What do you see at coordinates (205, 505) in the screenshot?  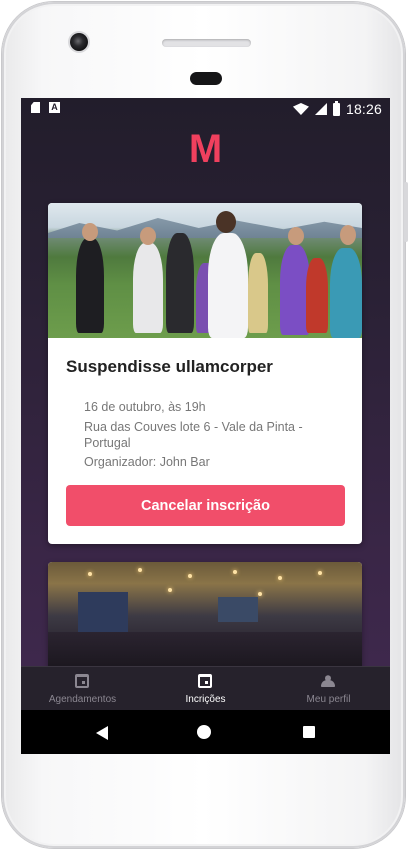 I see `cancel-registration-button: Cancelar inscrição` at bounding box center [205, 505].